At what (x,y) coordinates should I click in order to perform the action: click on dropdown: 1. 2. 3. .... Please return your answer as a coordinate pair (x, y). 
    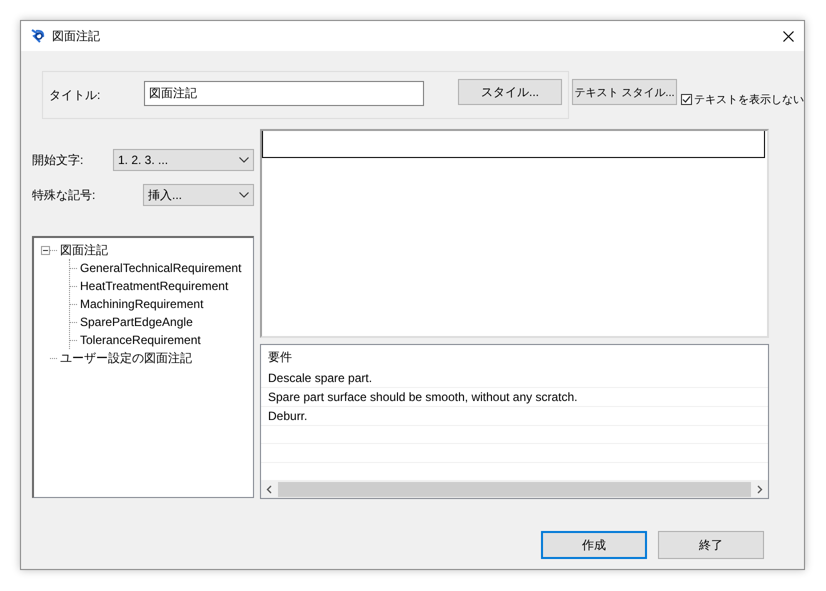
    Looking at the image, I should click on (183, 160).